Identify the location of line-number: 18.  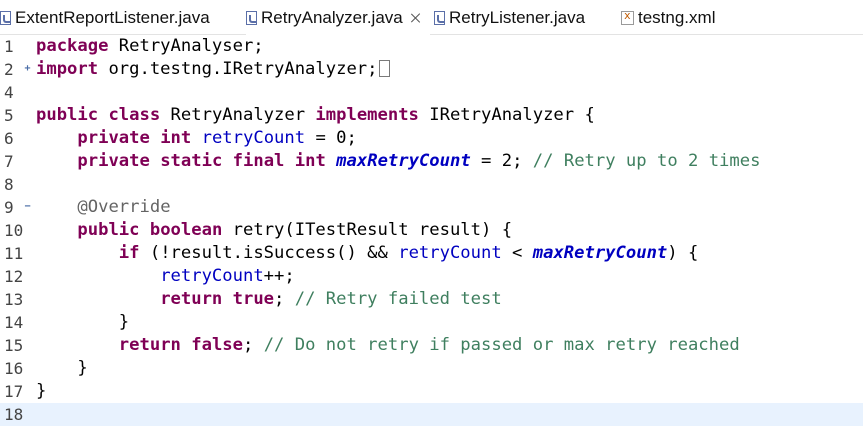
(14, 414).